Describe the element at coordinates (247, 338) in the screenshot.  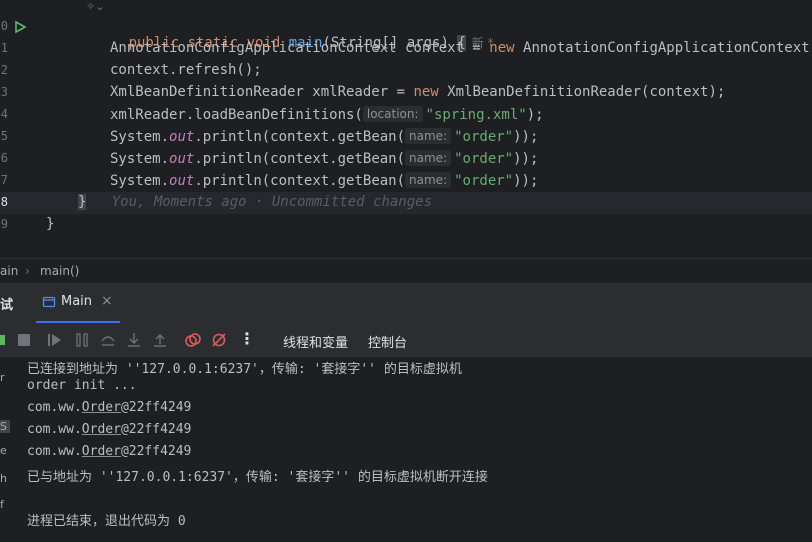
I see `more-options-icon: ⋮` at that location.